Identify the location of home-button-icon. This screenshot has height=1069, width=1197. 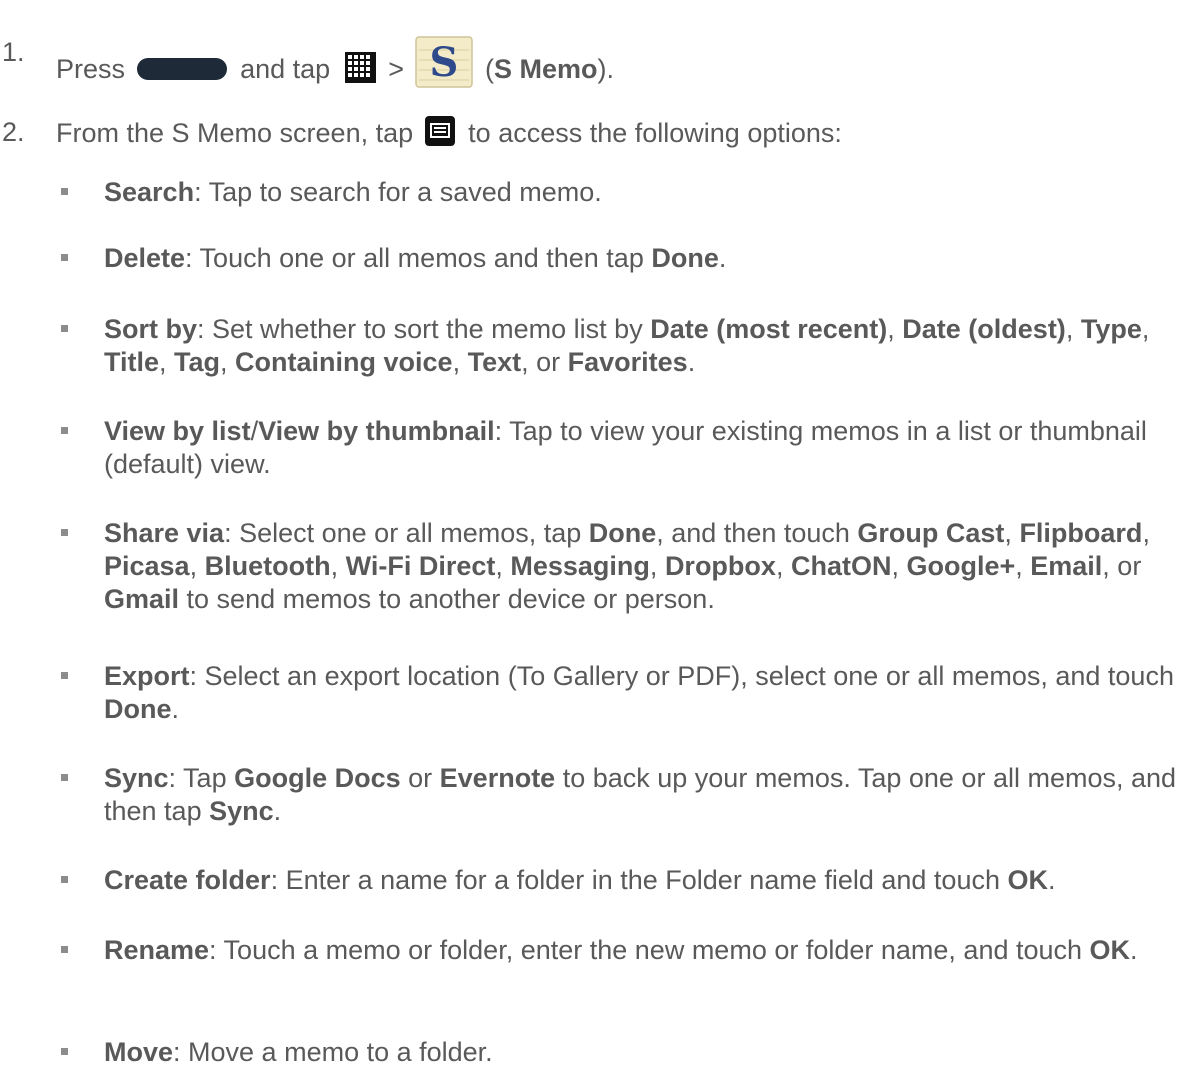
(181, 68).